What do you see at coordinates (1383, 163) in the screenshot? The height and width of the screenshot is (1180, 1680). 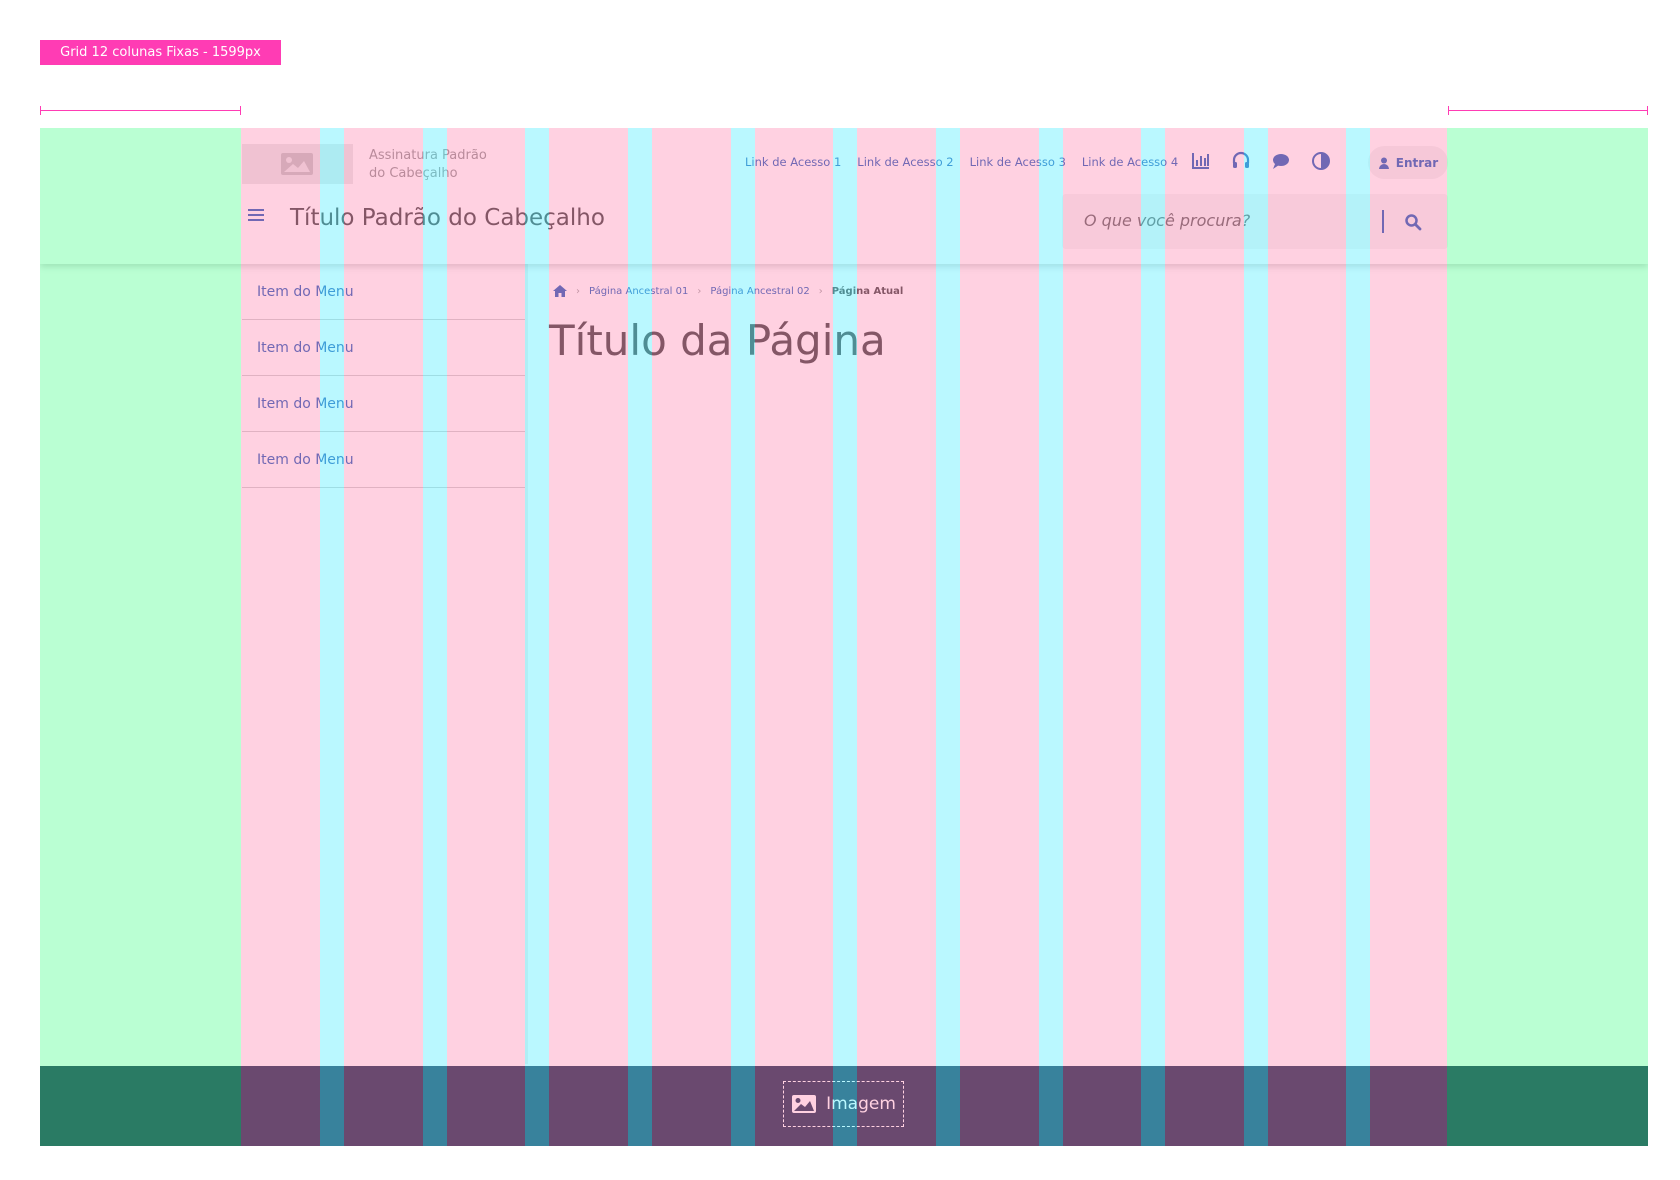 I see `user-icon` at bounding box center [1383, 163].